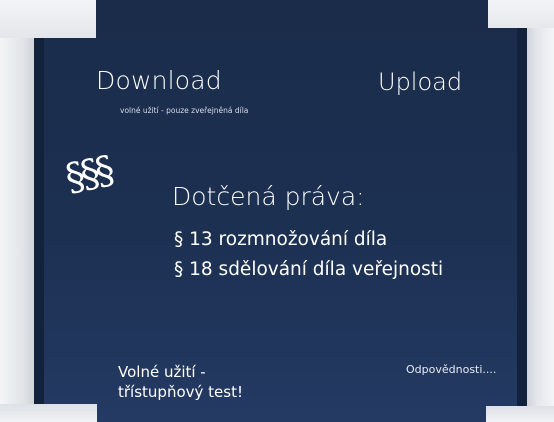 Image resolution: width=554 pixels, height=422 pixels. Describe the element at coordinates (520, 414) in the screenshot. I see `slide-frame-right-bottom` at that location.